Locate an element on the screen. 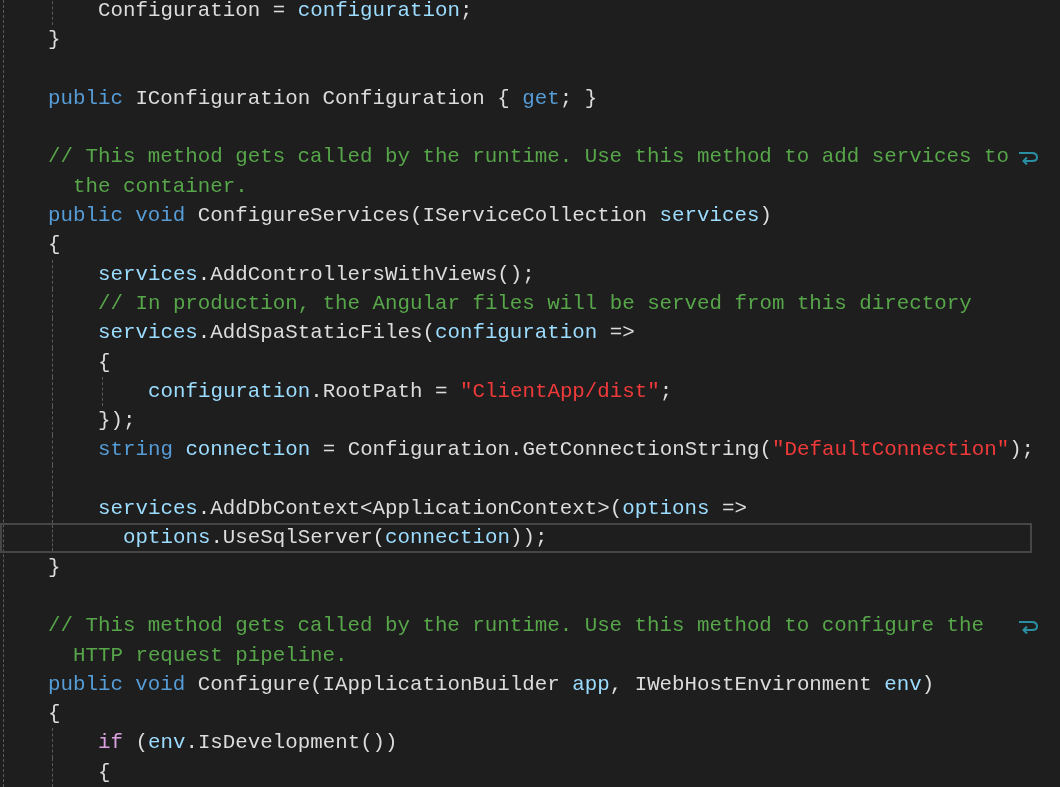 The width and height of the screenshot is (1060, 787). code-keyword: if is located at coordinates (110, 743).